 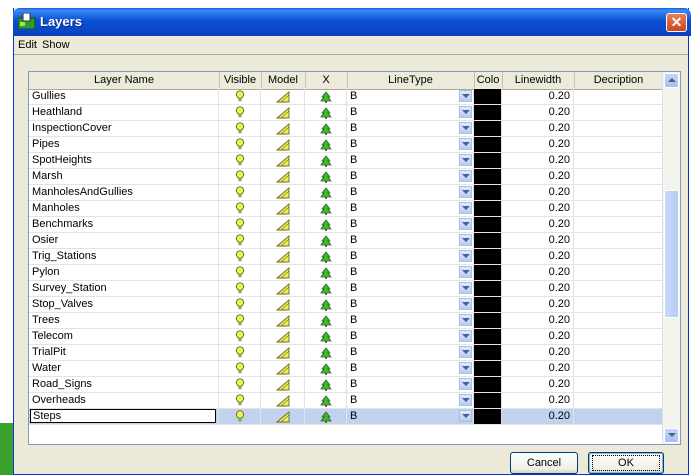 What do you see at coordinates (124, 368) in the screenshot?
I see `layer-name-cell: Water` at bounding box center [124, 368].